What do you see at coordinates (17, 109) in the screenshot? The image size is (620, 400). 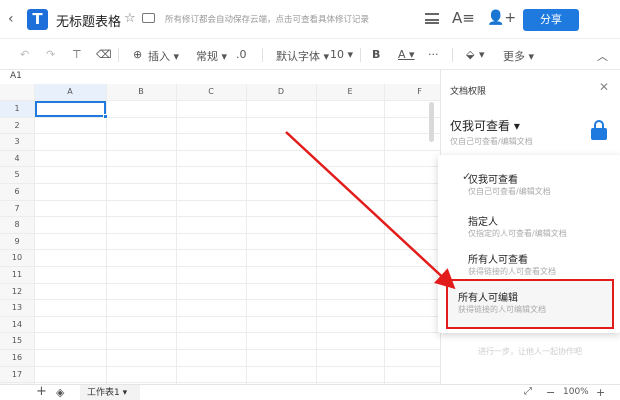 I see `row-header: 1` at bounding box center [17, 109].